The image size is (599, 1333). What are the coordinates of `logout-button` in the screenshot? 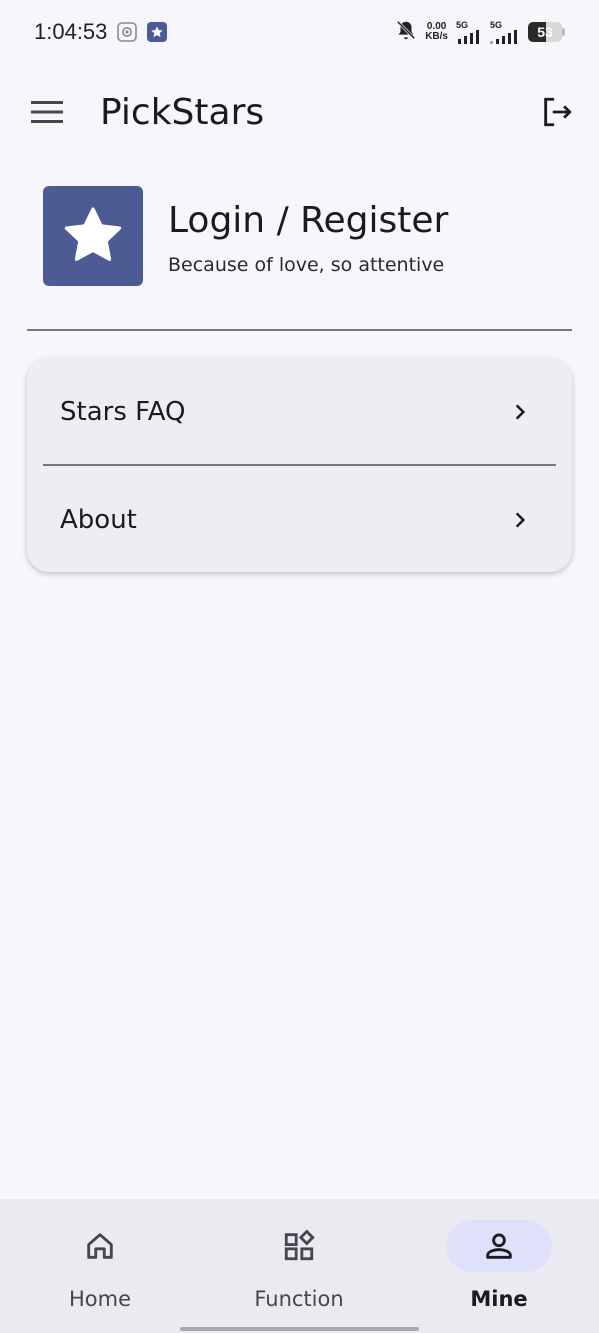 It's located at (557, 112).